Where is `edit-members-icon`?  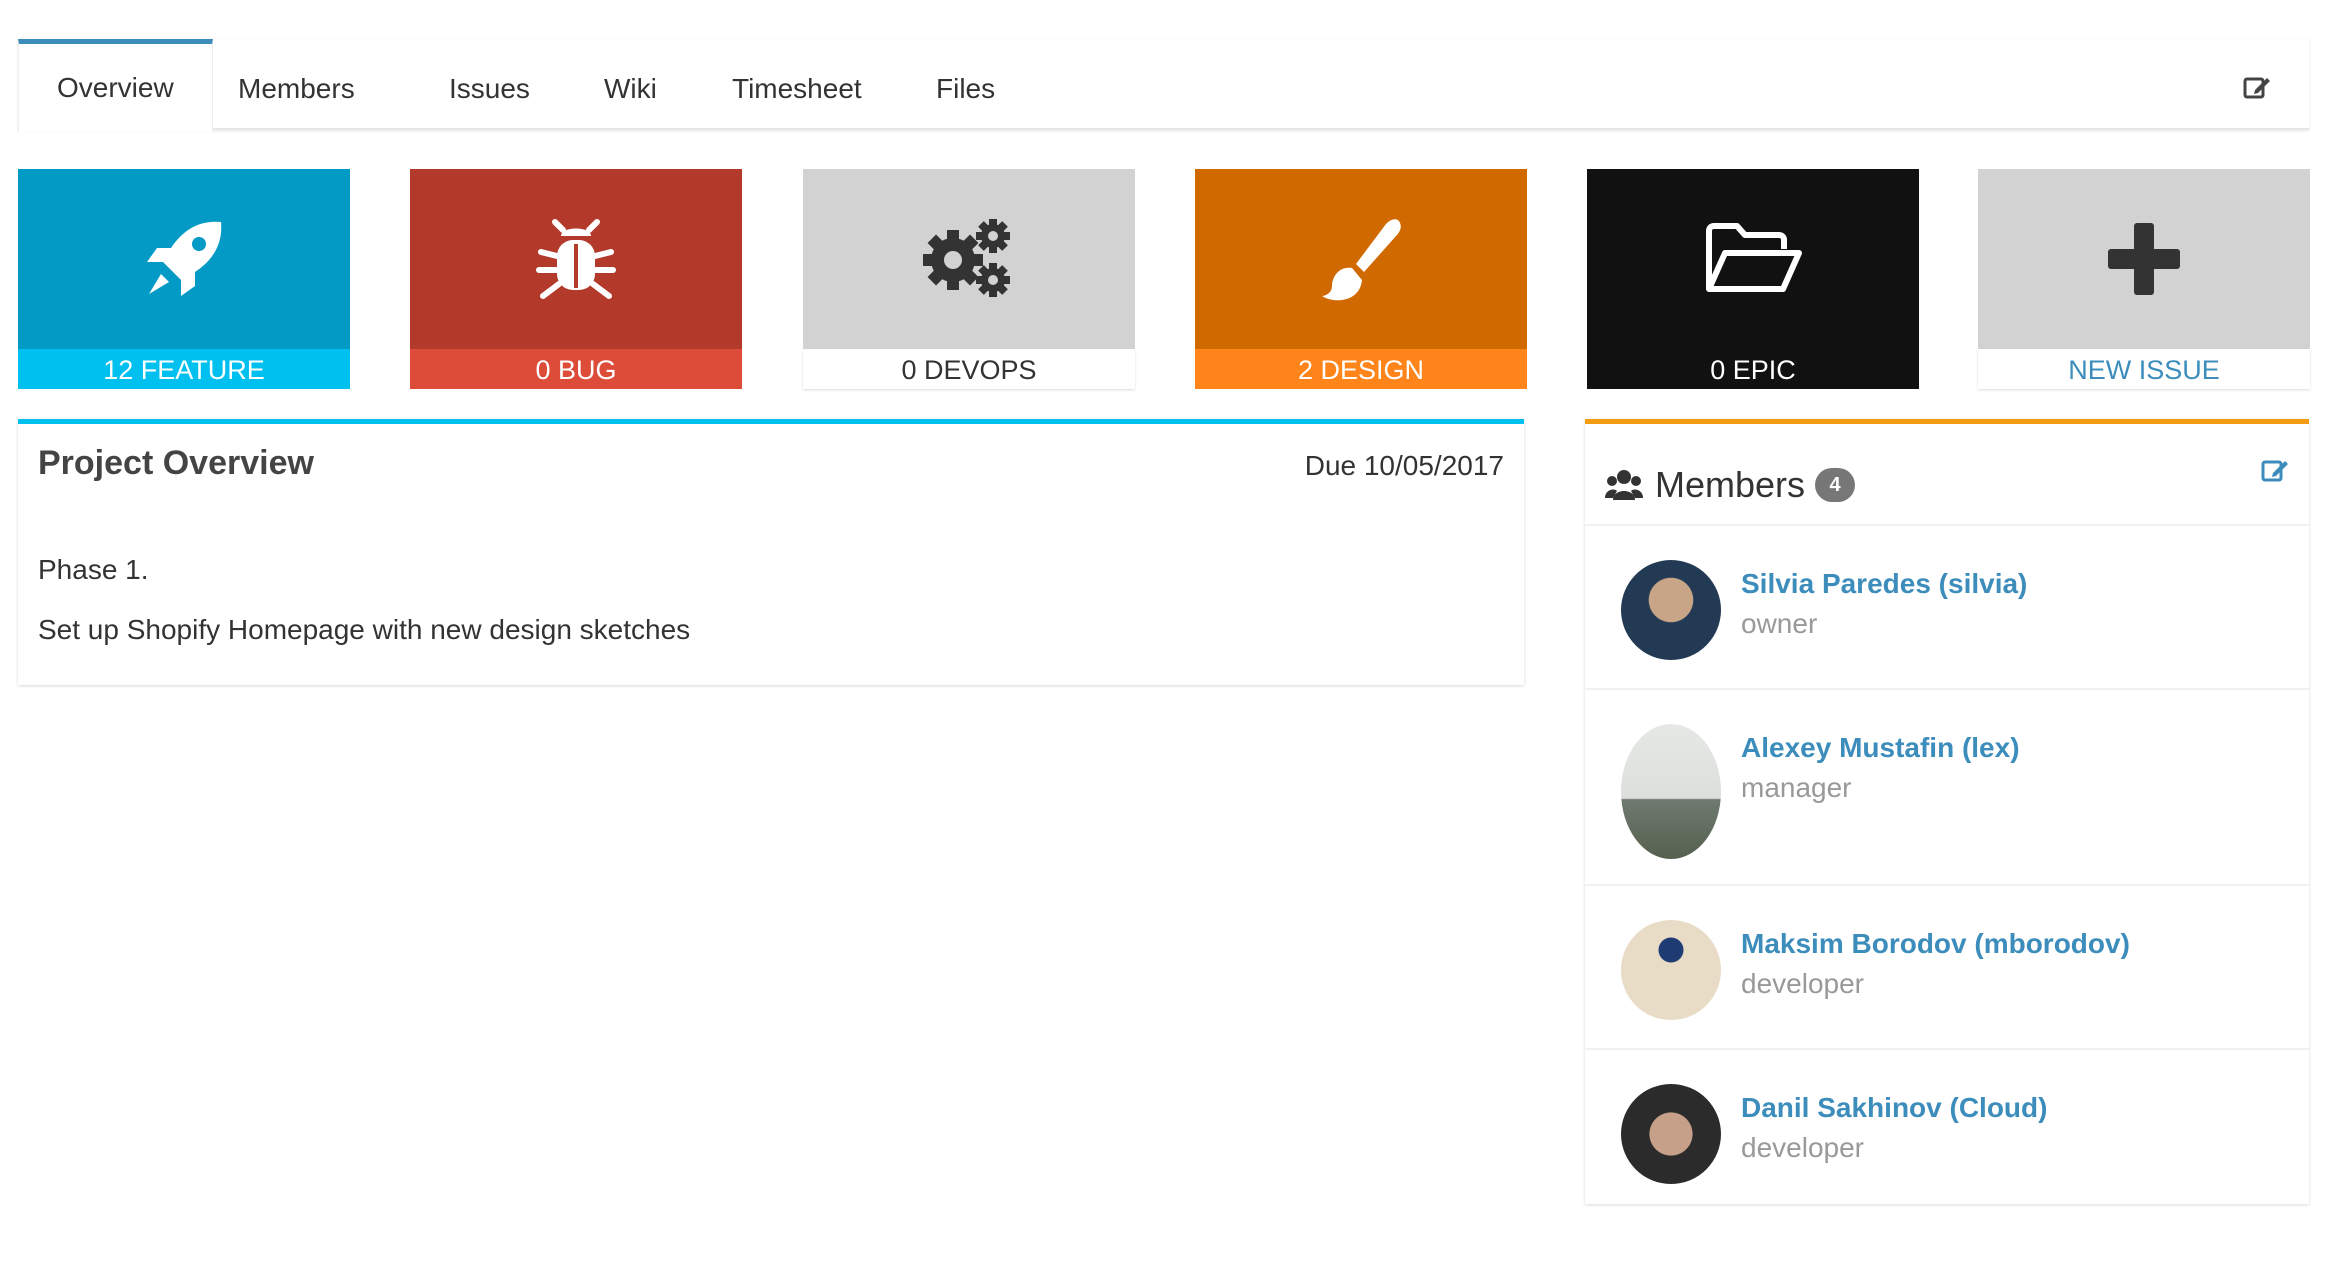
edit-members-icon is located at coordinates (2275, 470).